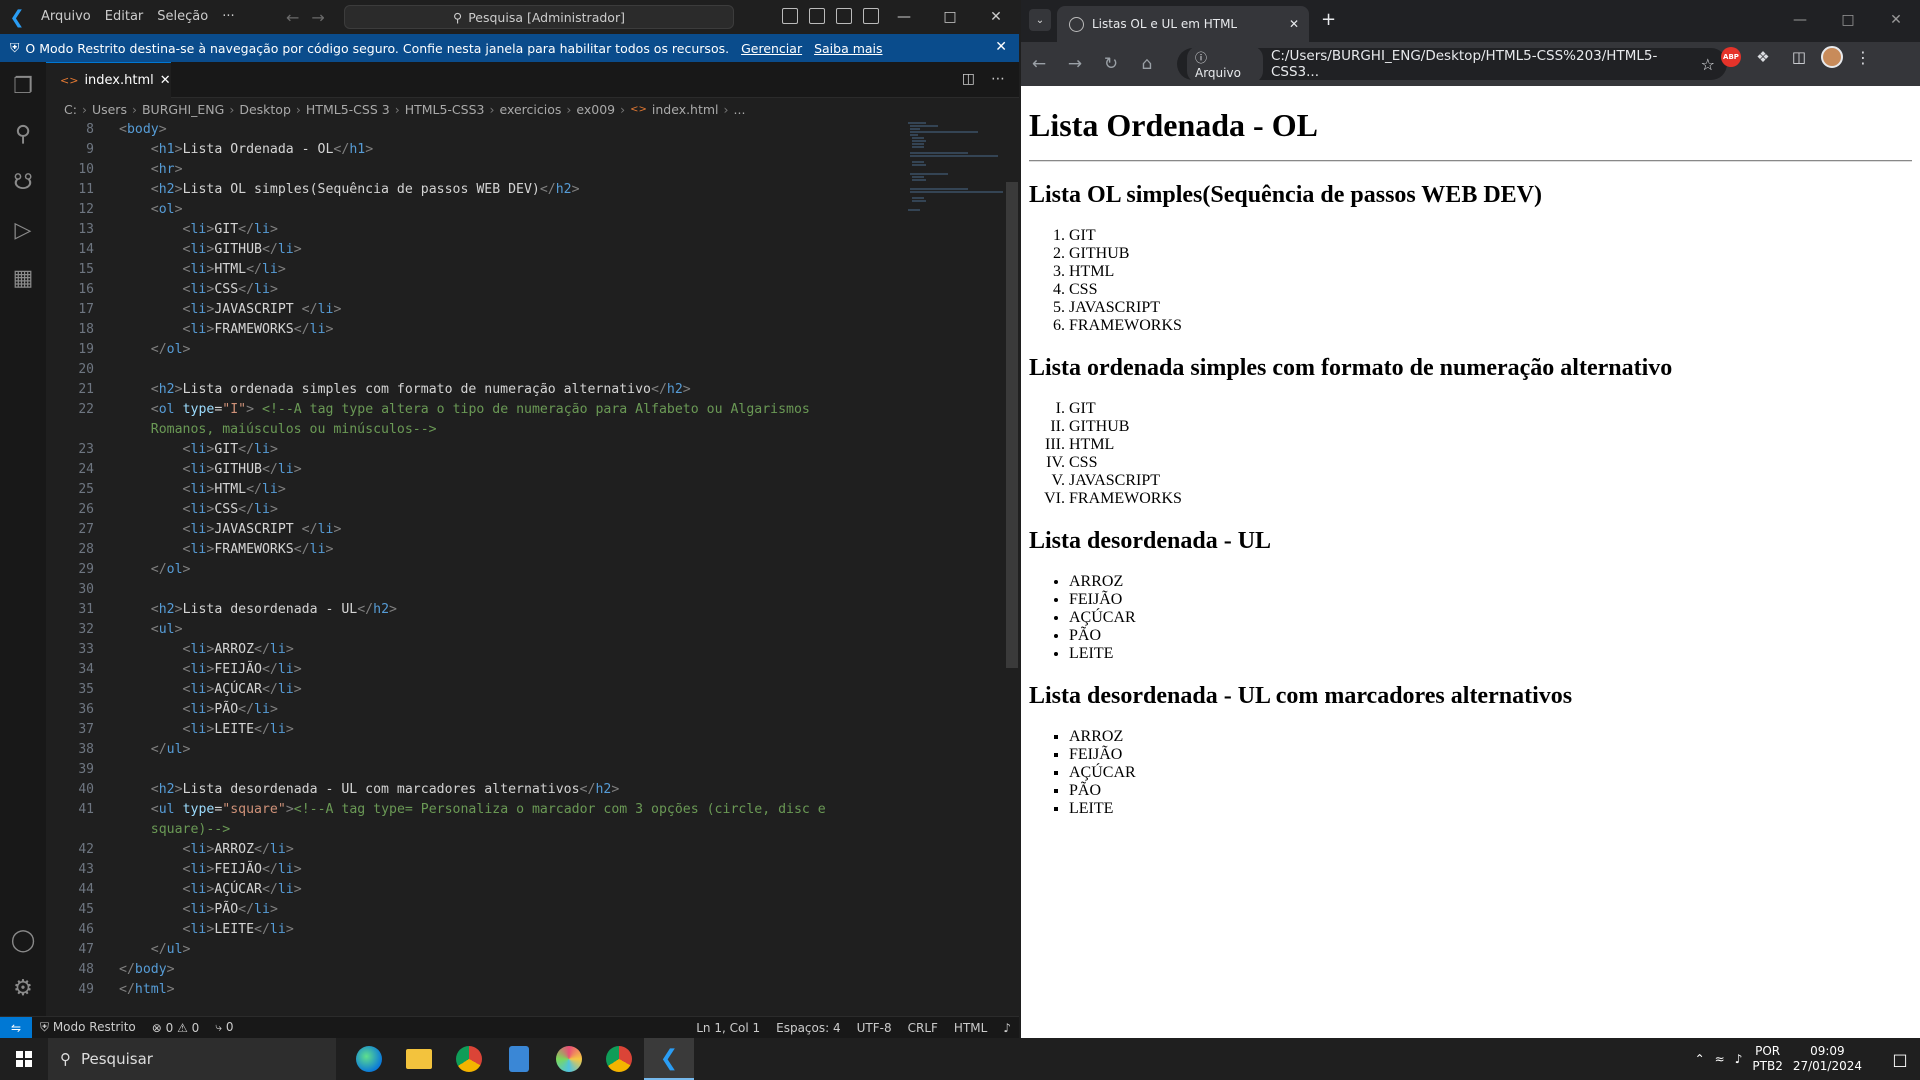  What do you see at coordinates (1007, 1028) in the screenshot?
I see `bell-icon: ♪` at bounding box center [1007, 1028].